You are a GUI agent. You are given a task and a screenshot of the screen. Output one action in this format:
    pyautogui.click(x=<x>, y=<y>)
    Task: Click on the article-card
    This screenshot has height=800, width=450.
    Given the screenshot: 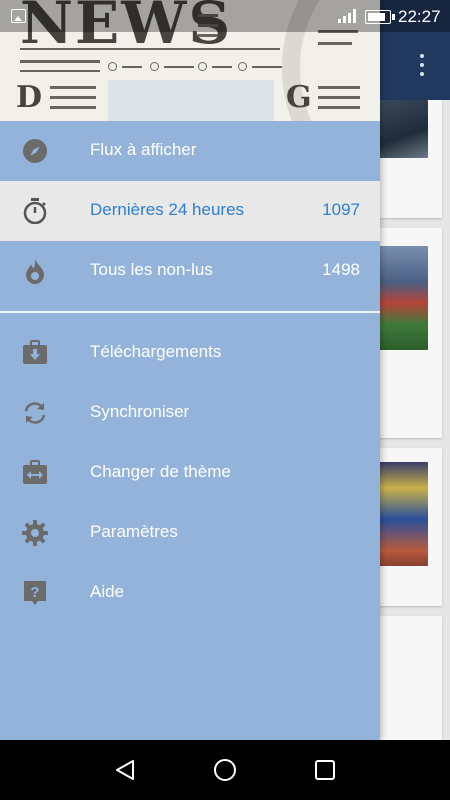 What is the action you would take?
    pyautogui.click(x=407, y=678)
    